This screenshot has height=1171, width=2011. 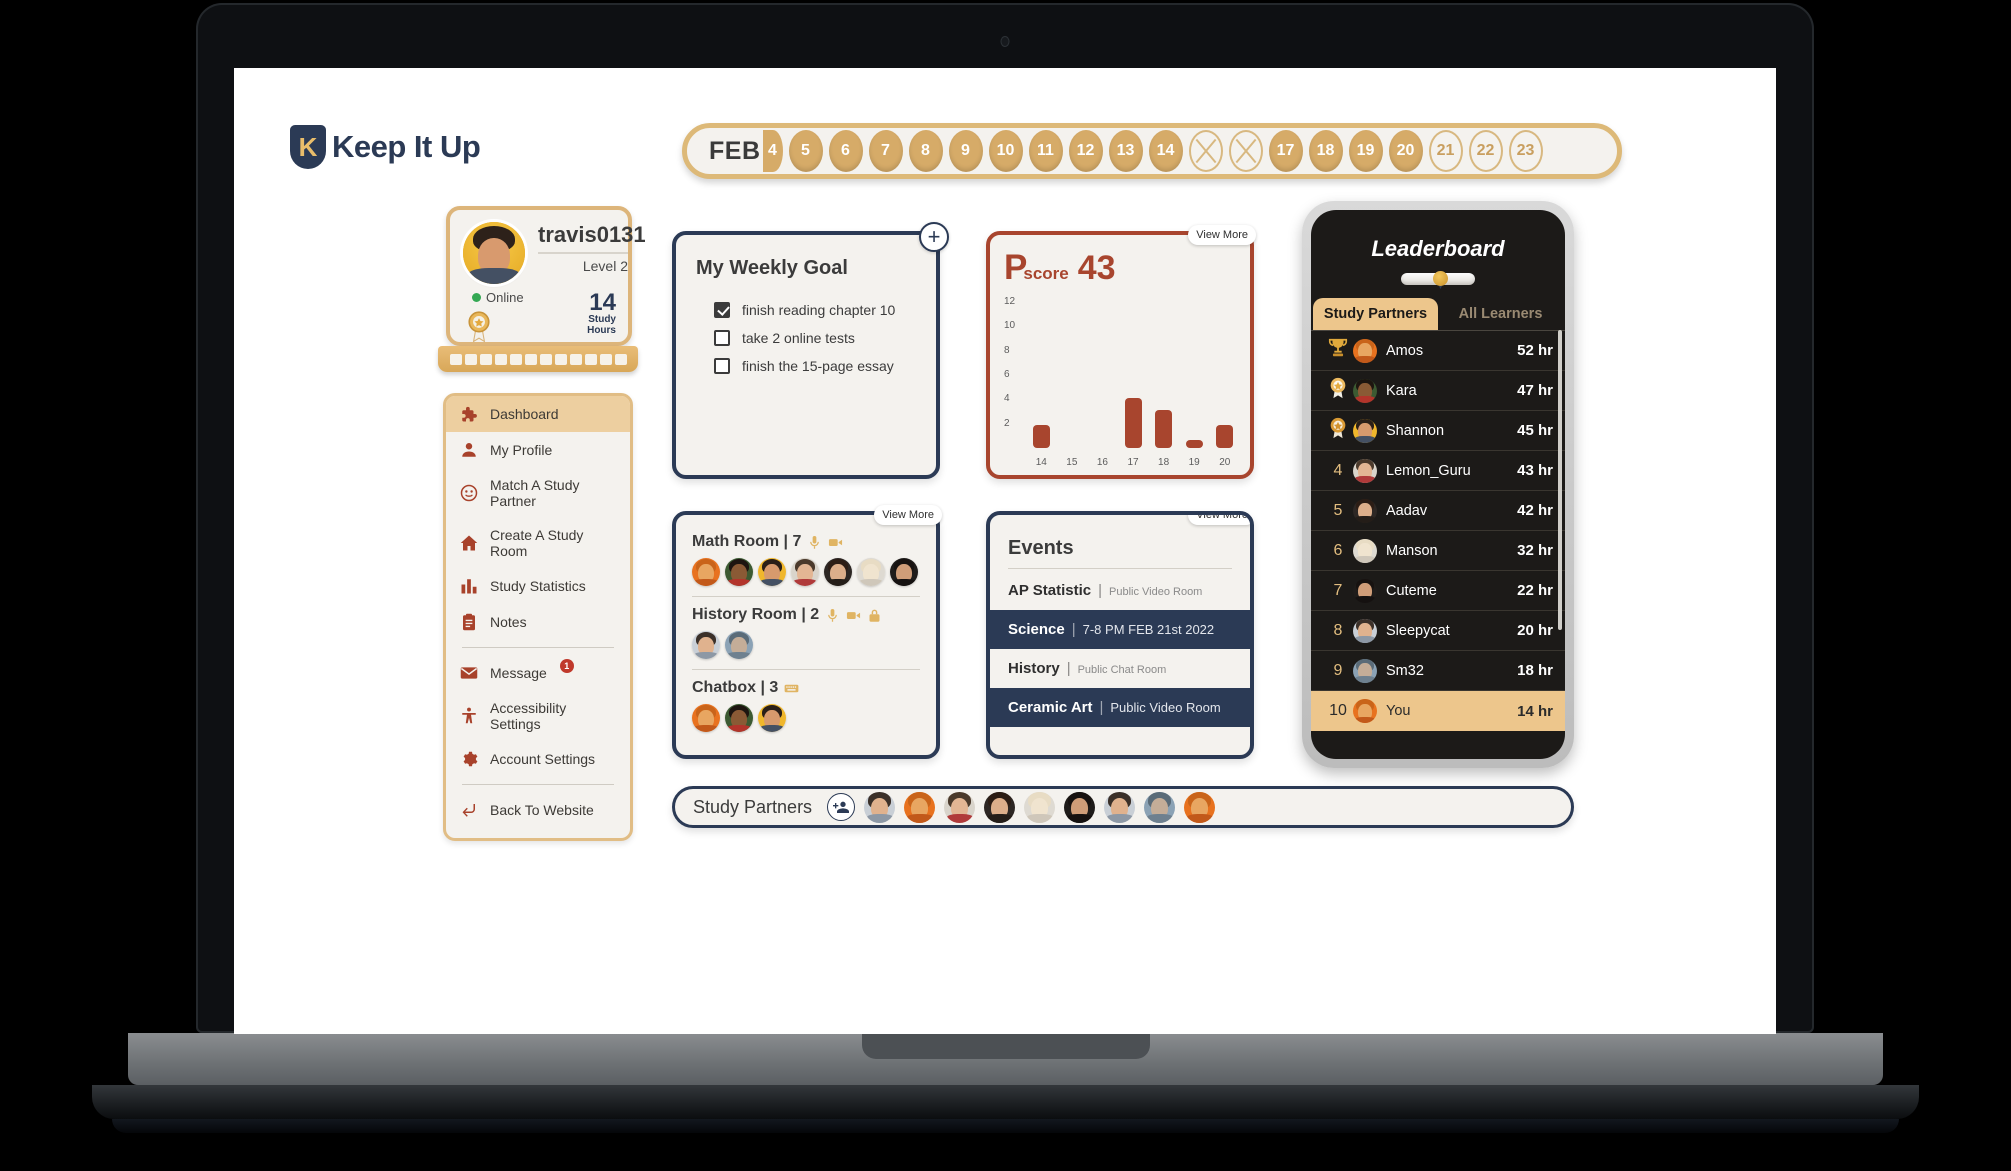 What do you see at coordinates (1165, 151) in the screenshot?
I see `day-chip-14: 14` at bounding box center [1165, 151].